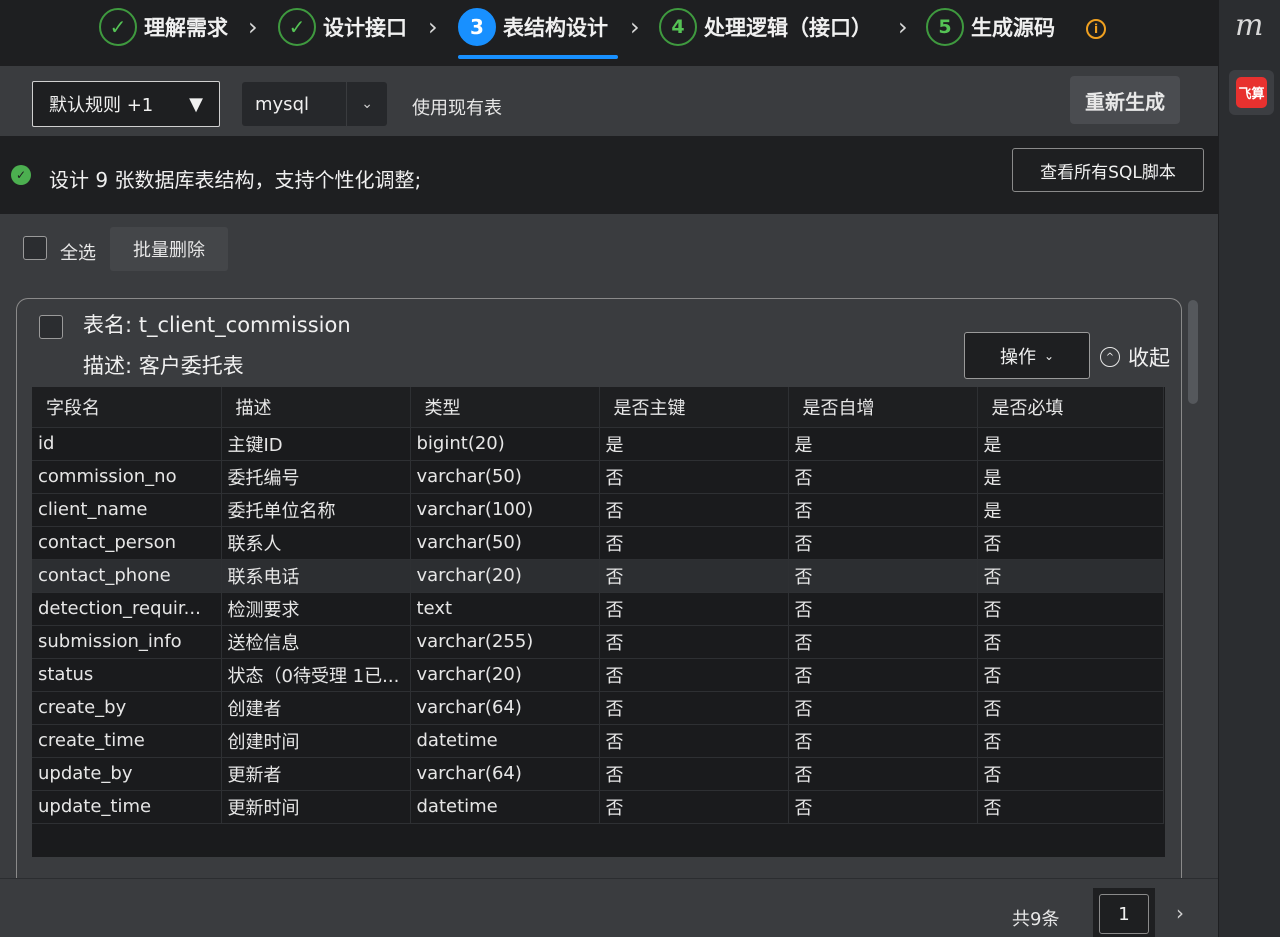  What do you see at coordinates (127, 807) in the screenshot?
I see `table-cell: update_time` at bounding box center [127, 807].